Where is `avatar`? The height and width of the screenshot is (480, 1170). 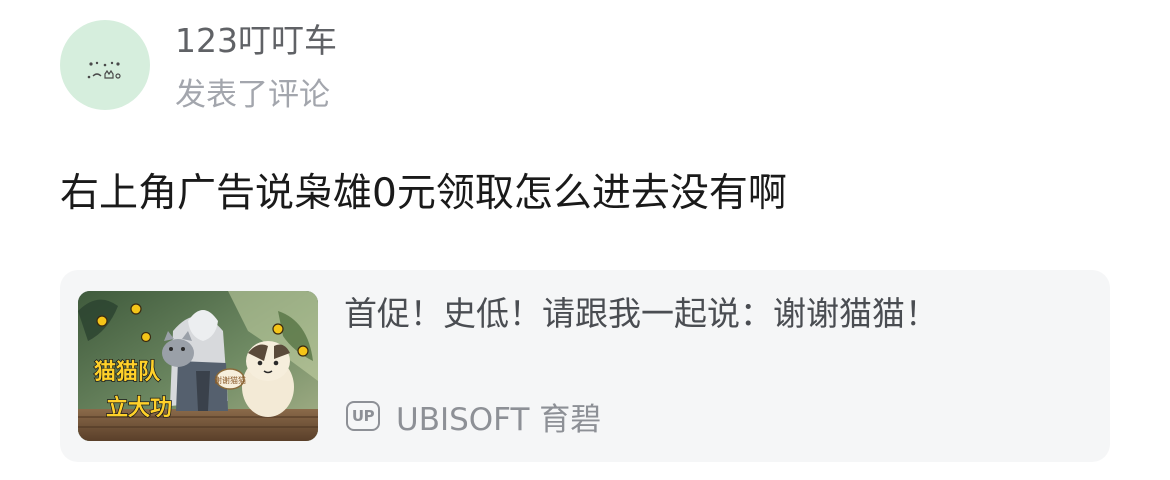 avatar is located at coordinates (105, 65).